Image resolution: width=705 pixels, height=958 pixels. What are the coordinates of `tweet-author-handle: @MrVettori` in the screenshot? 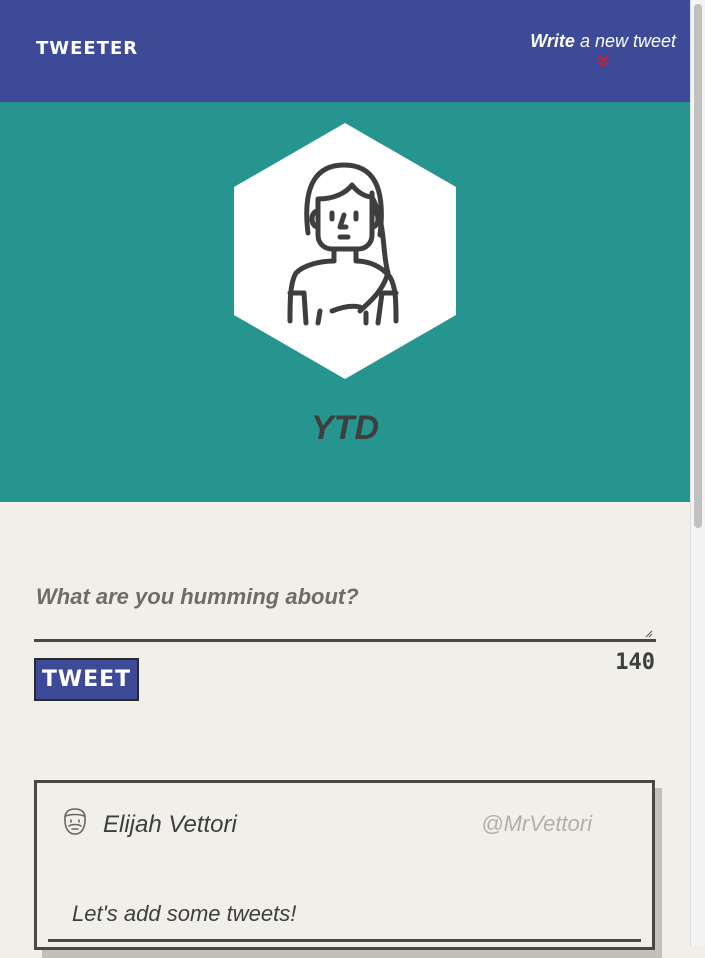 It's located at (536, 823).